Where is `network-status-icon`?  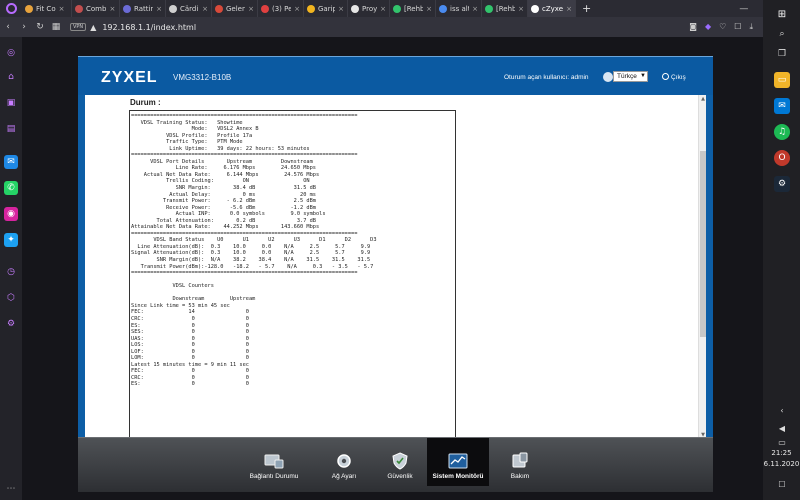 network-status-icon is located at coordinates (274, 461).